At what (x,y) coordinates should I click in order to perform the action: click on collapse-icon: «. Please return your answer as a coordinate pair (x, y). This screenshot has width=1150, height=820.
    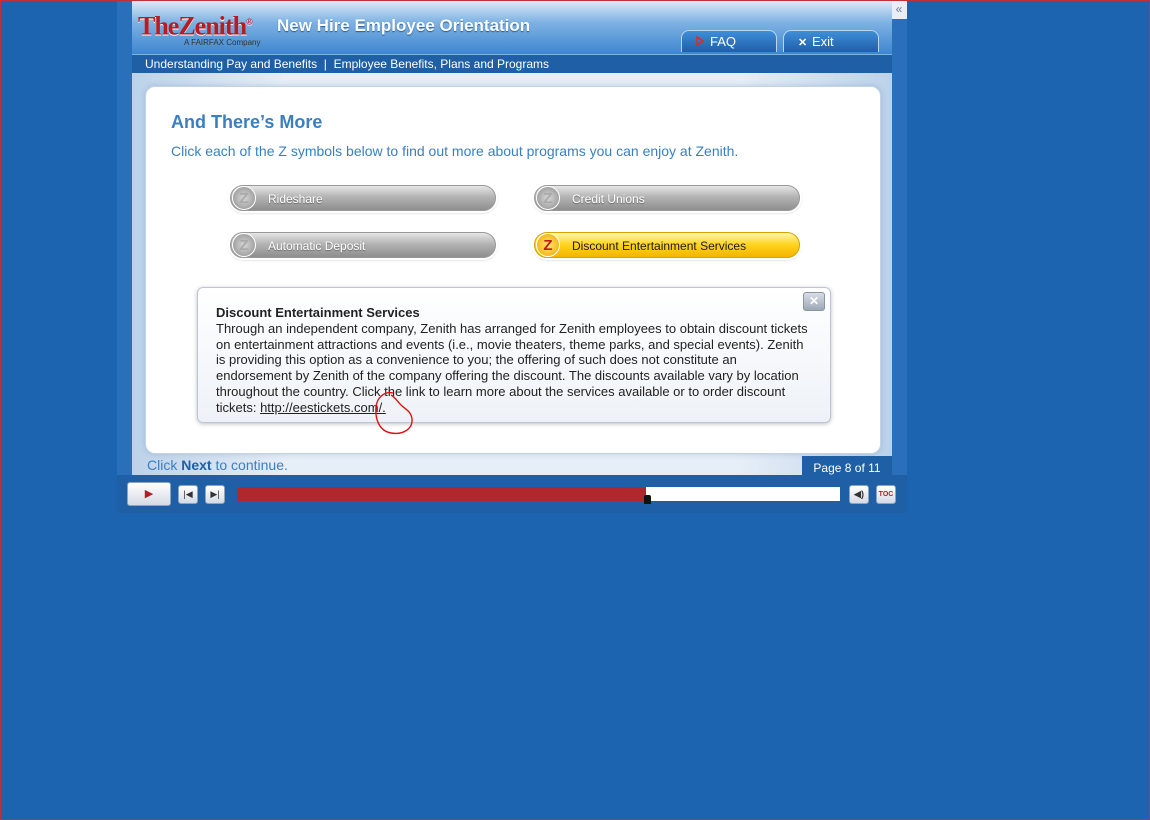
    Looking at the image, I should click on (899, 10).